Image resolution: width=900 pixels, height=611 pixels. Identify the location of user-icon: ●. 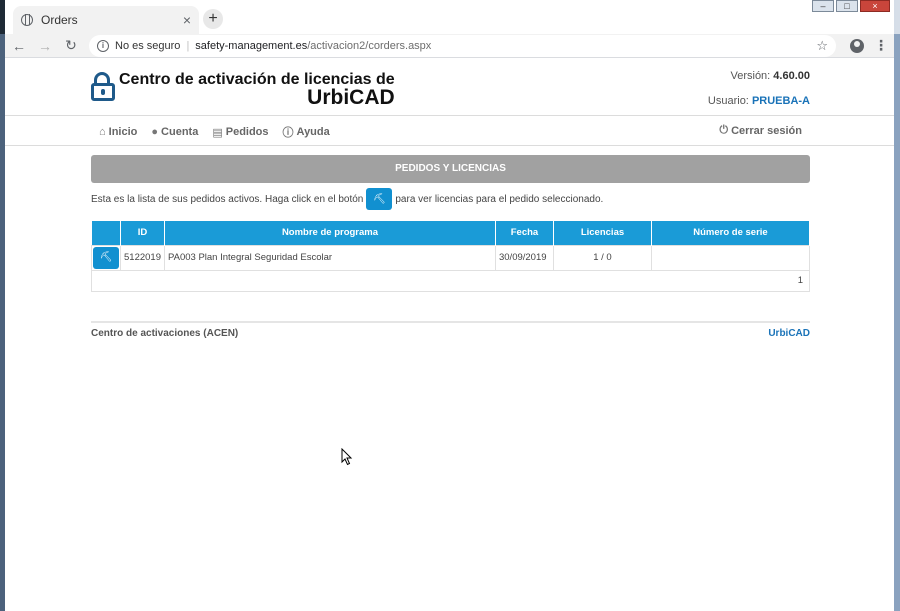
(155, 132).